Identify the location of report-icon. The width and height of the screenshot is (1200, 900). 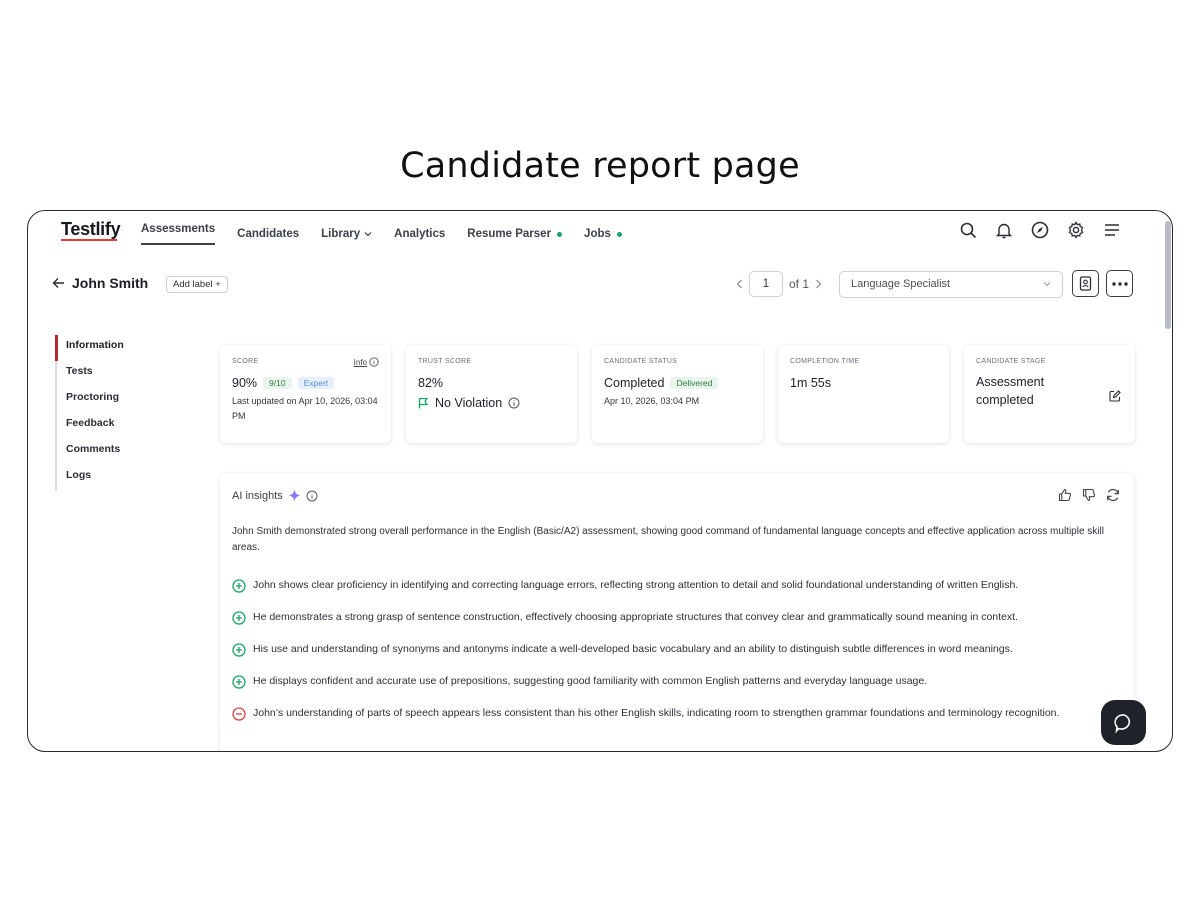
(1085, 283).